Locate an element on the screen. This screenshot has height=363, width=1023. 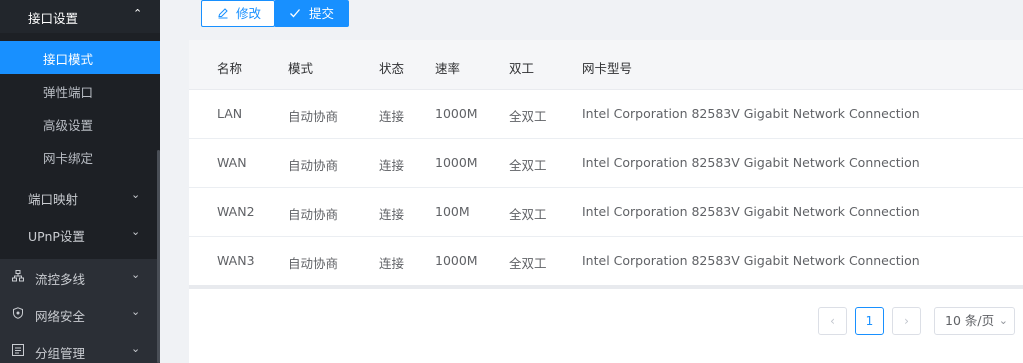
column-header-name: 名称 is located at coordinates (229, 67).